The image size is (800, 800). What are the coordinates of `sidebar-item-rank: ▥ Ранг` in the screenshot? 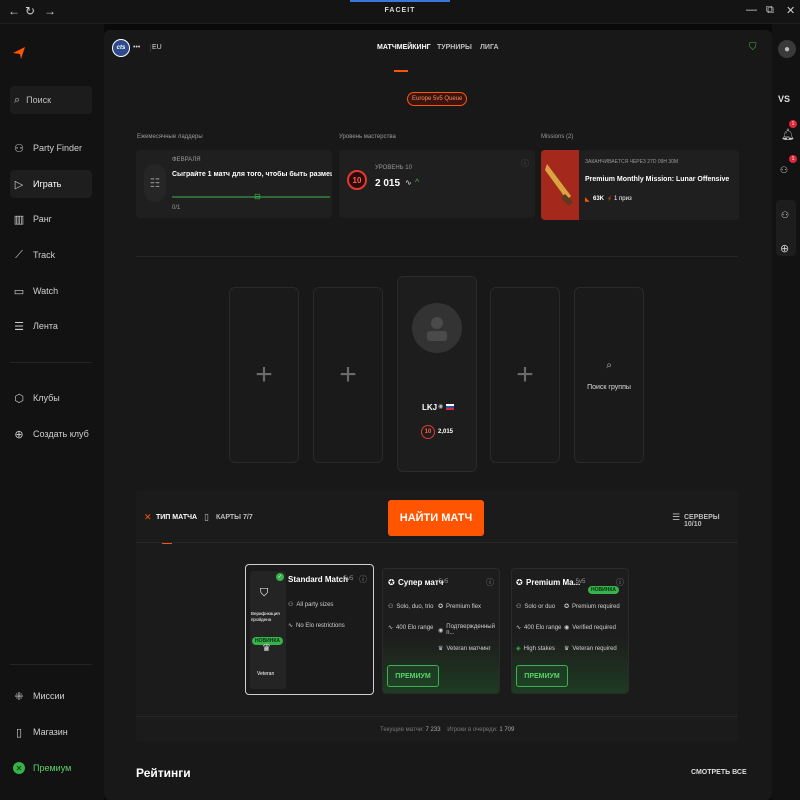 It's located at (51, 219).